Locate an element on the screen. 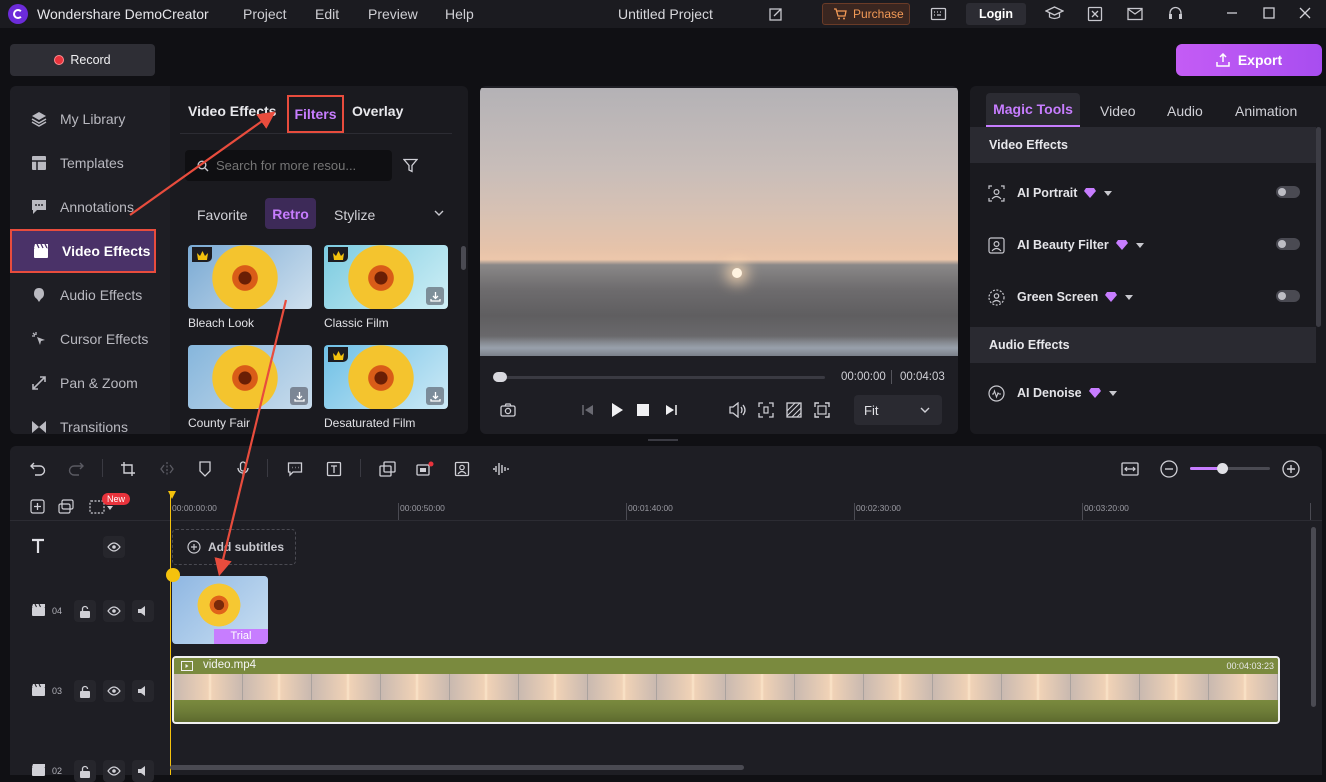 Image resolution: width=1326 pixels, height=782 pixels. annotation-arrows is located at coordinates (208, 344).